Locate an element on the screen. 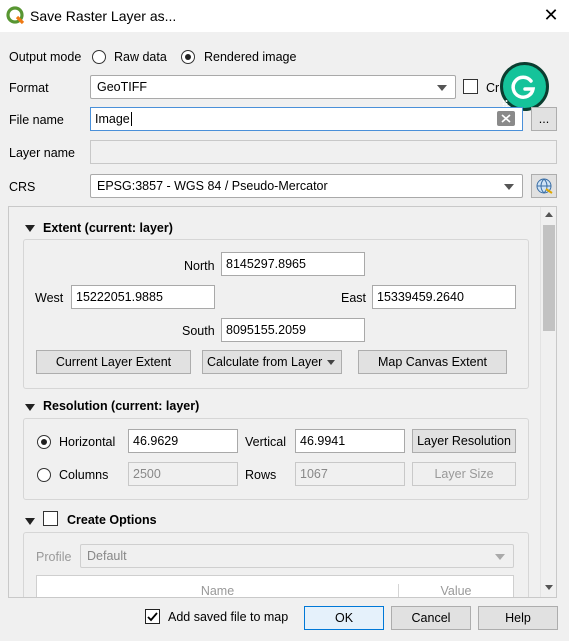 Image resolution: width=569 pixels, height=641 pixels. profile-select: Default is located at coordinates (297, 556).